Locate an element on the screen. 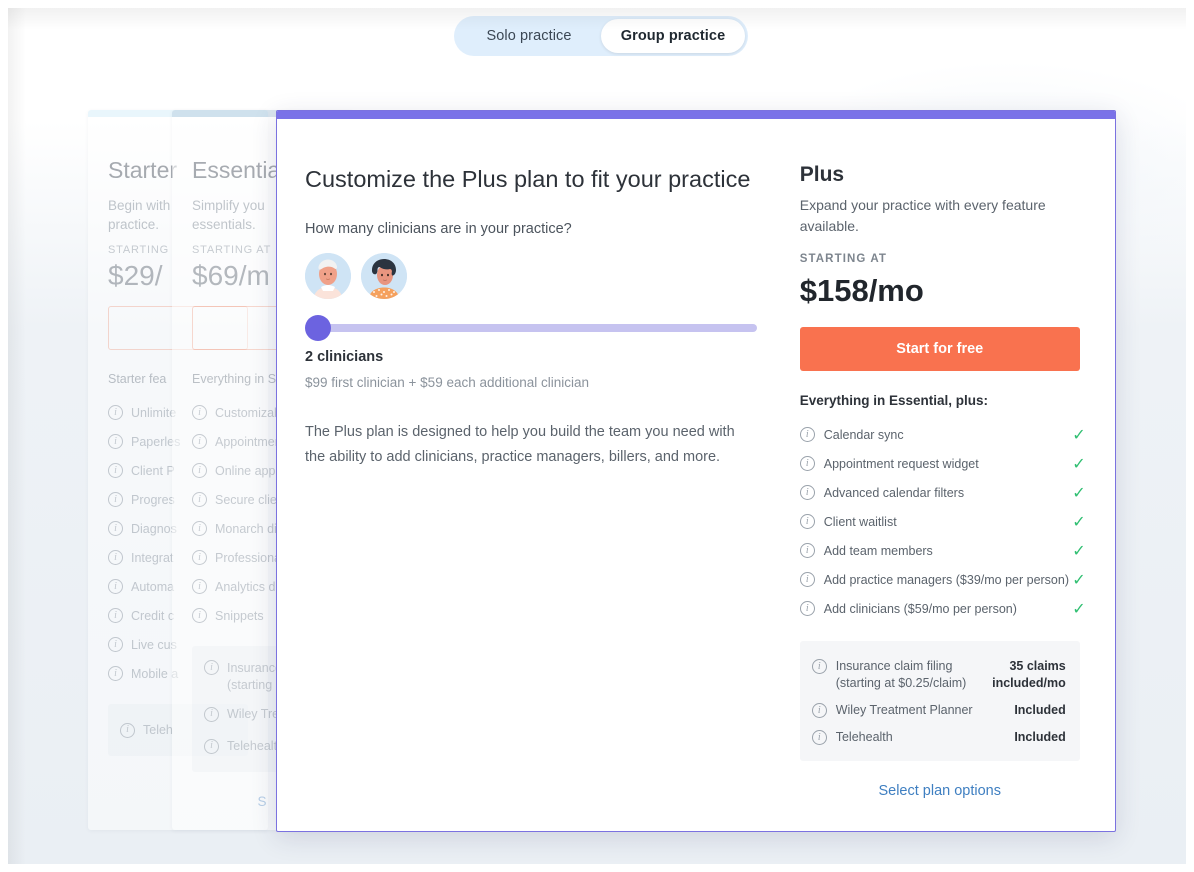  modal-accent-bar is located at coordinates (696, 115).